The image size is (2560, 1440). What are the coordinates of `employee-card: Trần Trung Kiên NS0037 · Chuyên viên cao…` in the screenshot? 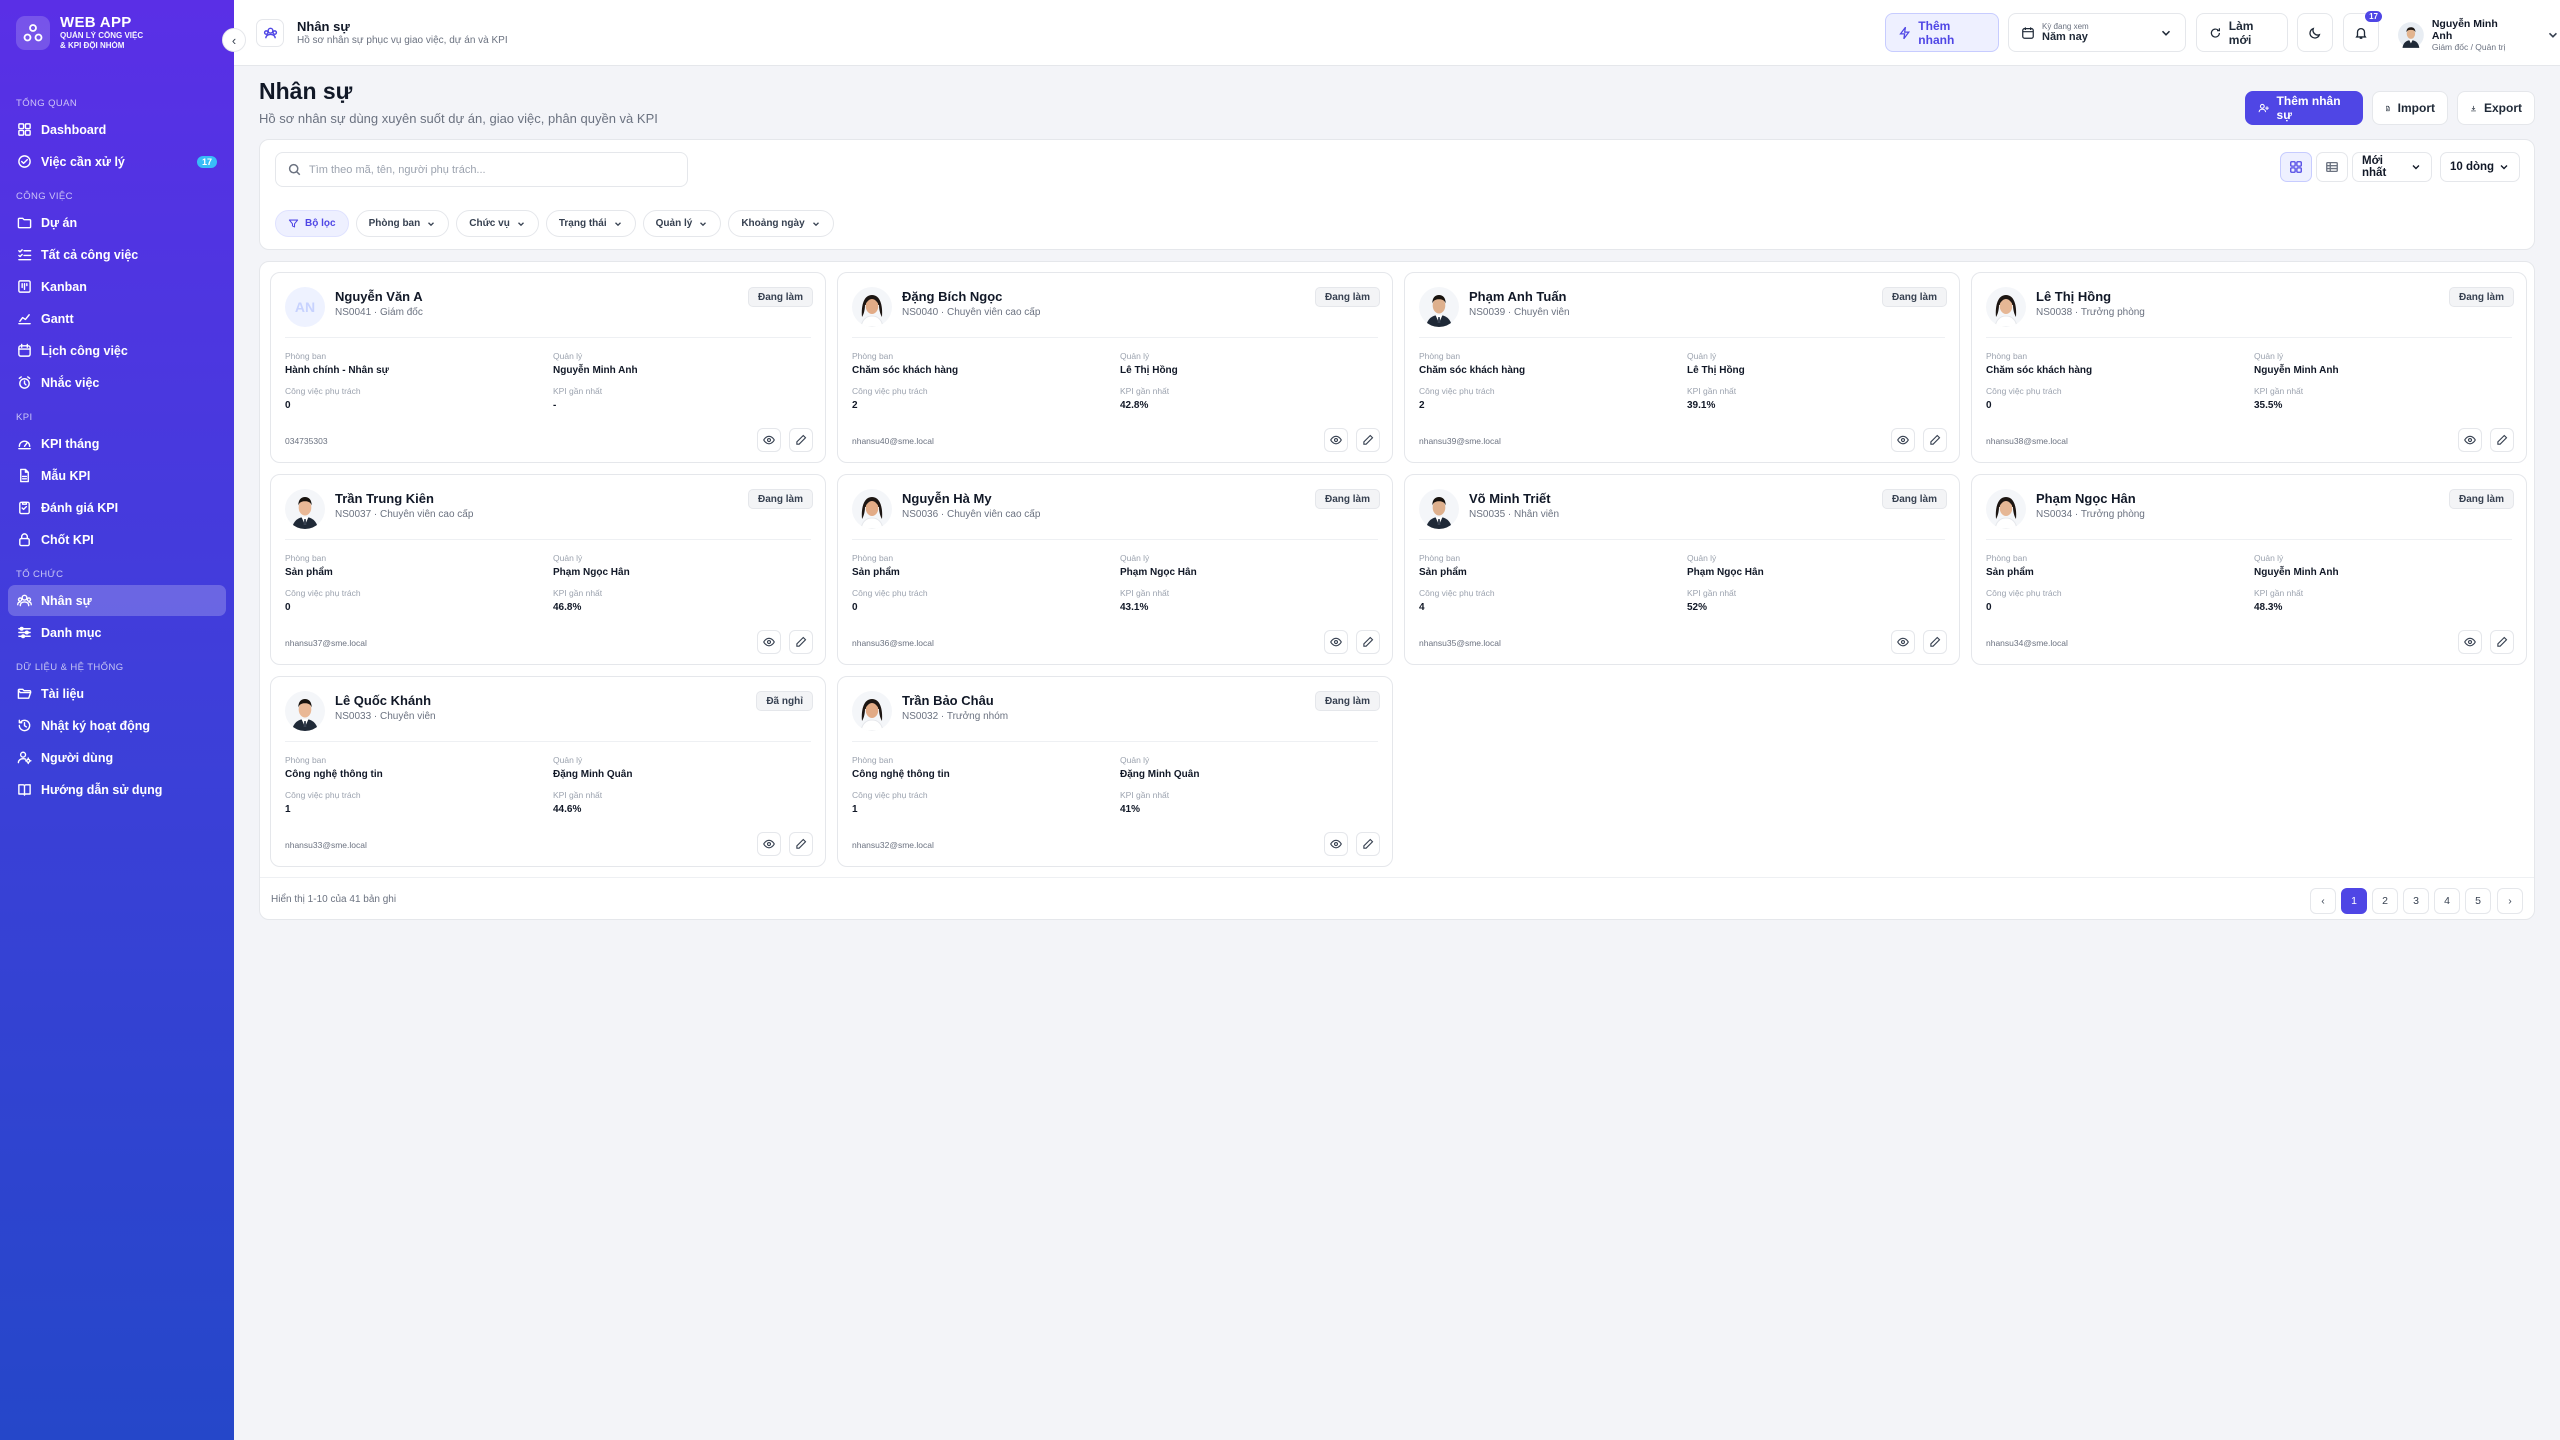 It's located at (548, 569).